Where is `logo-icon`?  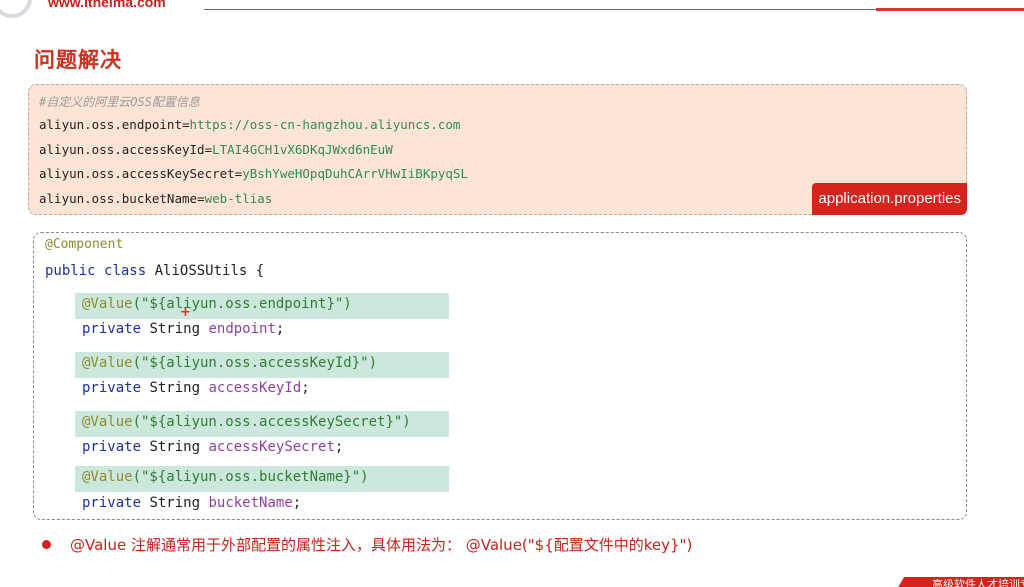
logo-icon is located at coordinates (16, 9).